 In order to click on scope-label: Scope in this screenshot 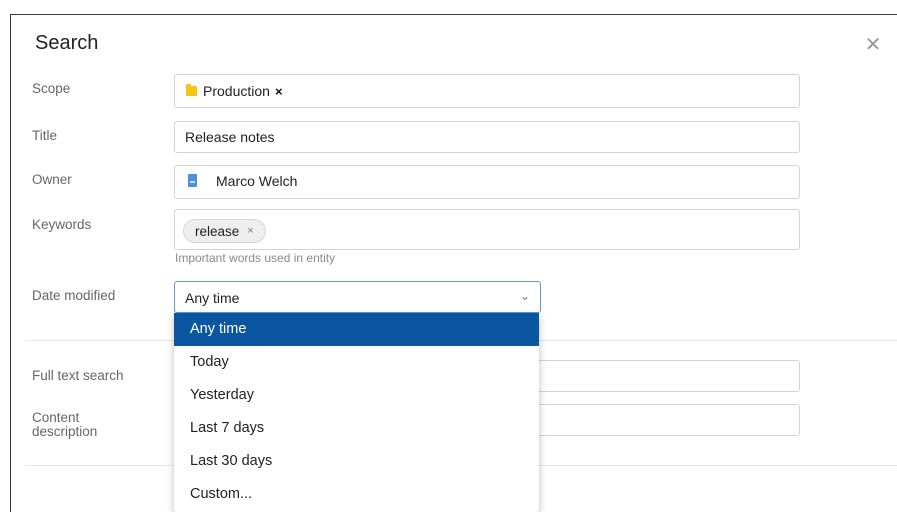, I will do `click(51, 88)`.